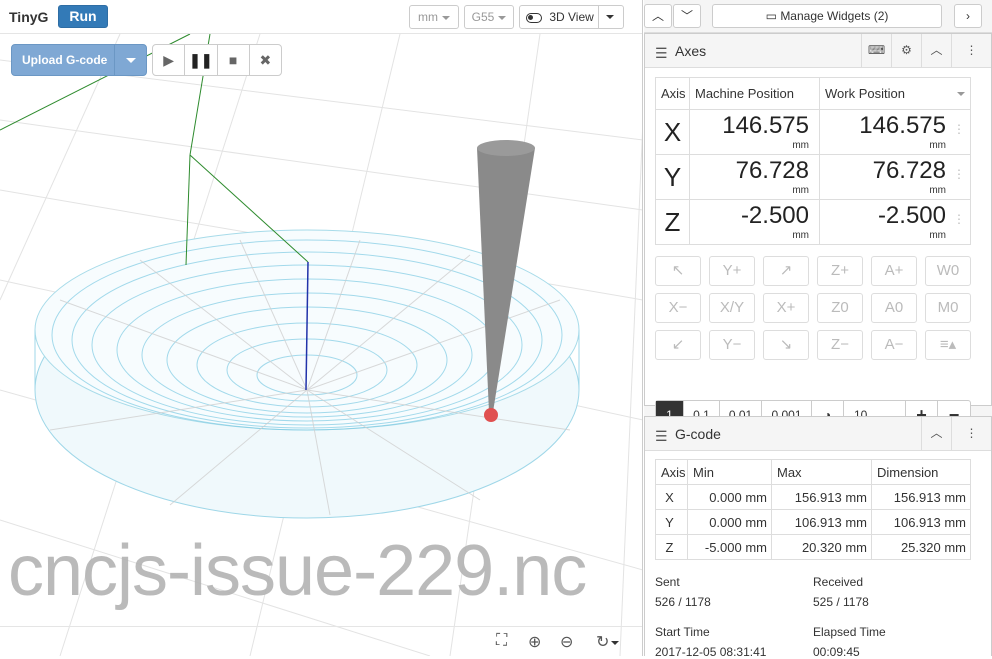  Describe the element at coordinates (672, 222) in the screenshot. I see `axis-label: Z` at that location.